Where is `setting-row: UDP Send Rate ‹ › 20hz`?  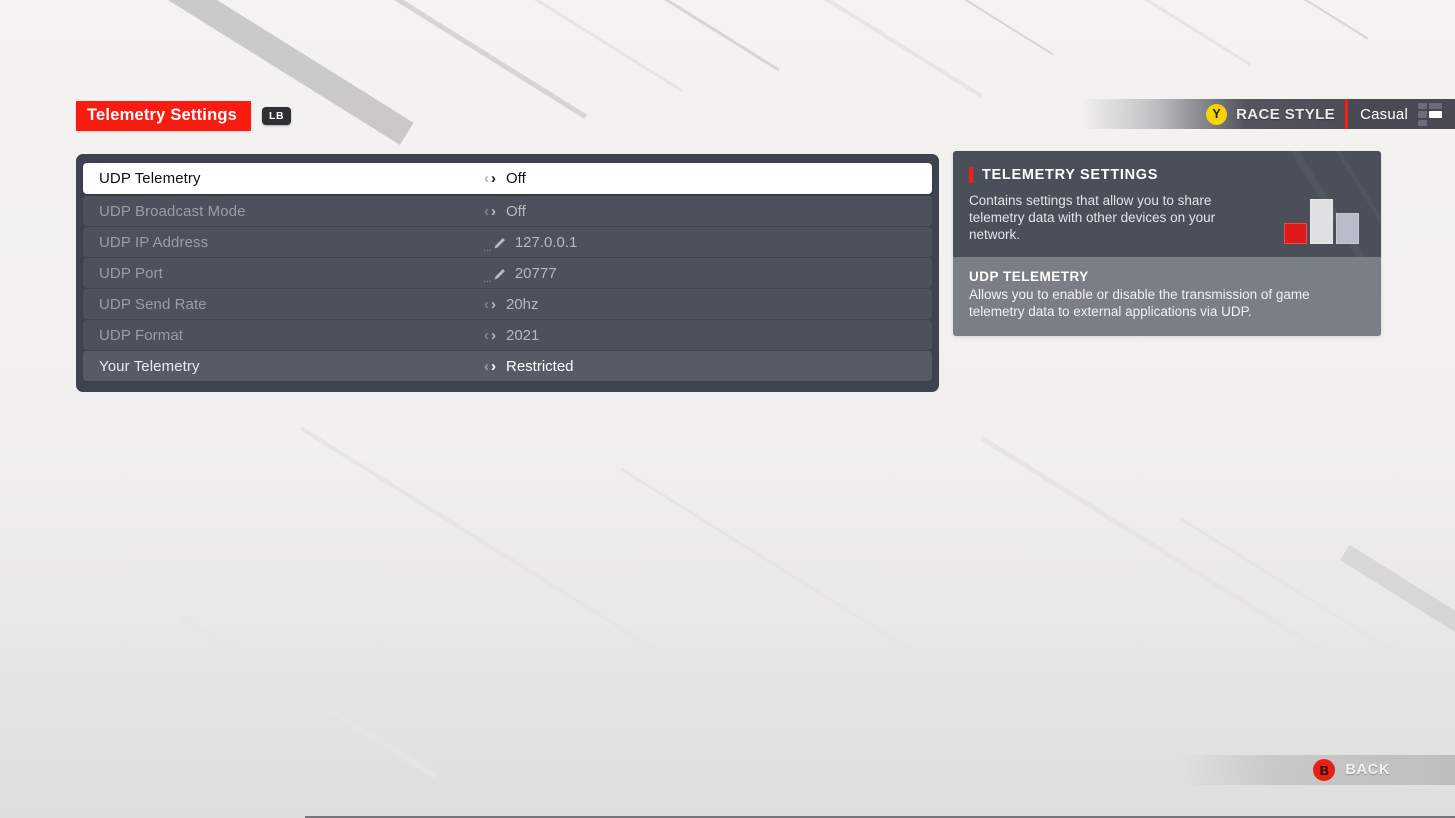
setting-row: UDP Send Rate ‹ › 20hz is located at coordinates (507, 304).